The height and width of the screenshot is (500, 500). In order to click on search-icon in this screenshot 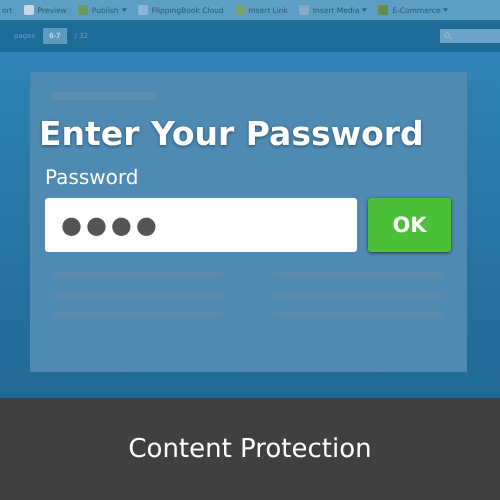, I will do `click(448, 36)`.